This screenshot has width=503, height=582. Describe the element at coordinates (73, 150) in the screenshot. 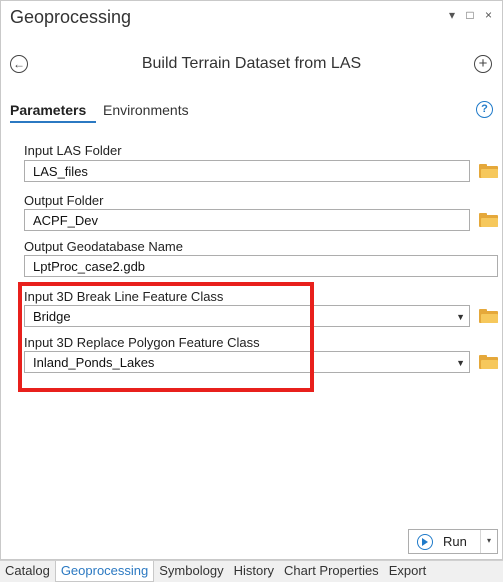

I see `param-label-input-las-folder: Input LAS Folder` at that location.